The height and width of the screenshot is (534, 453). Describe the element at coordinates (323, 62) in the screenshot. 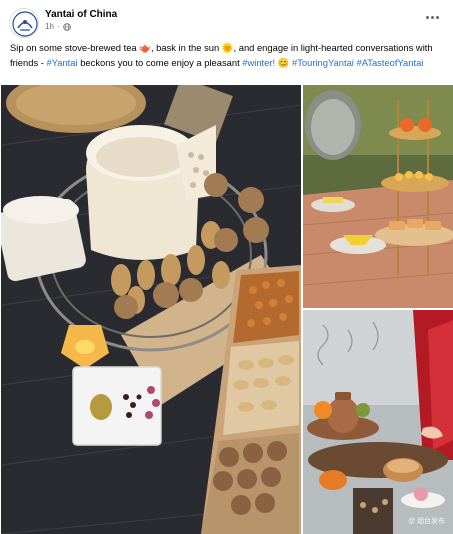

I see `hashtag-touringyantai-link: #TouringYantai` at that location.